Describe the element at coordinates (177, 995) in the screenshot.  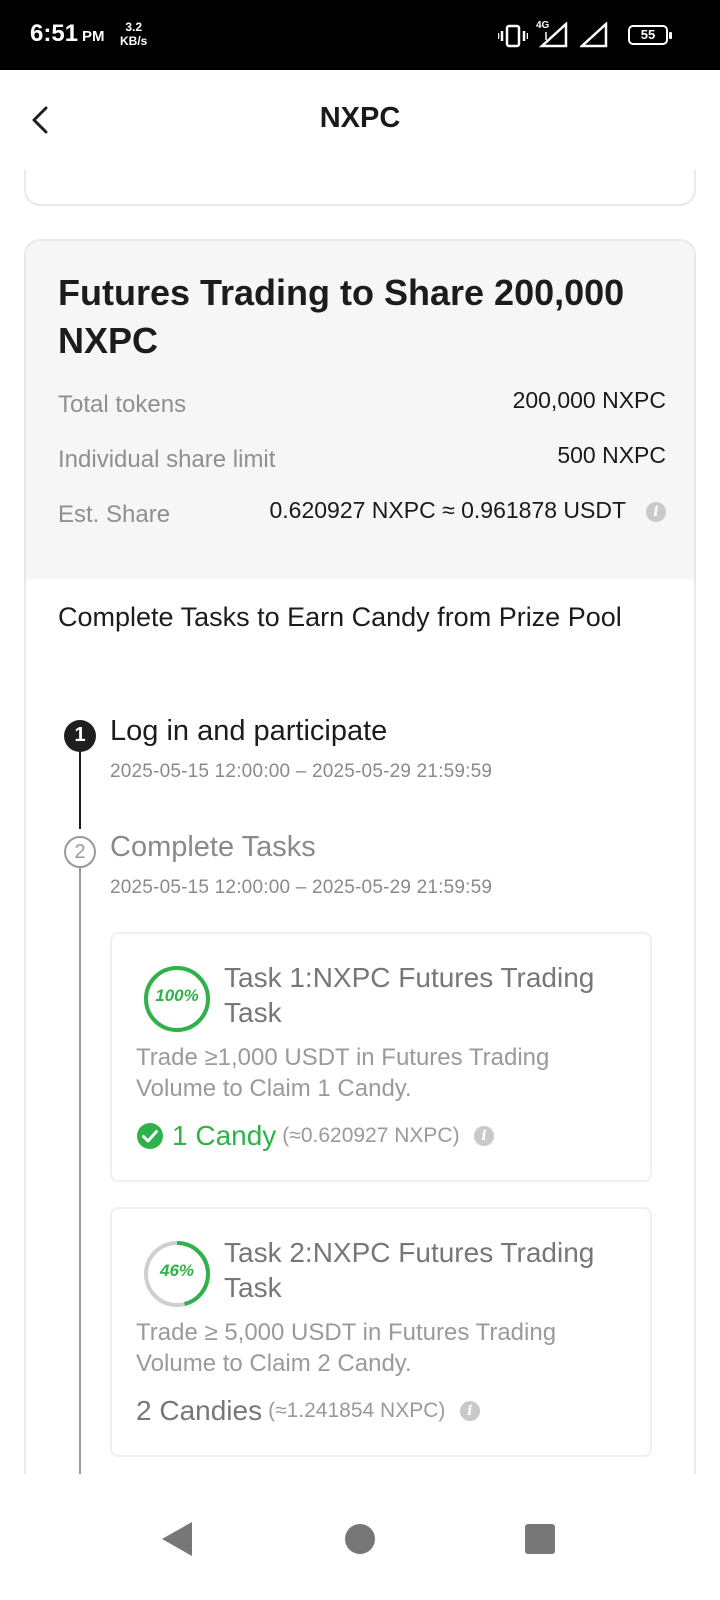
I see `progress-percent: 100%` at that location.